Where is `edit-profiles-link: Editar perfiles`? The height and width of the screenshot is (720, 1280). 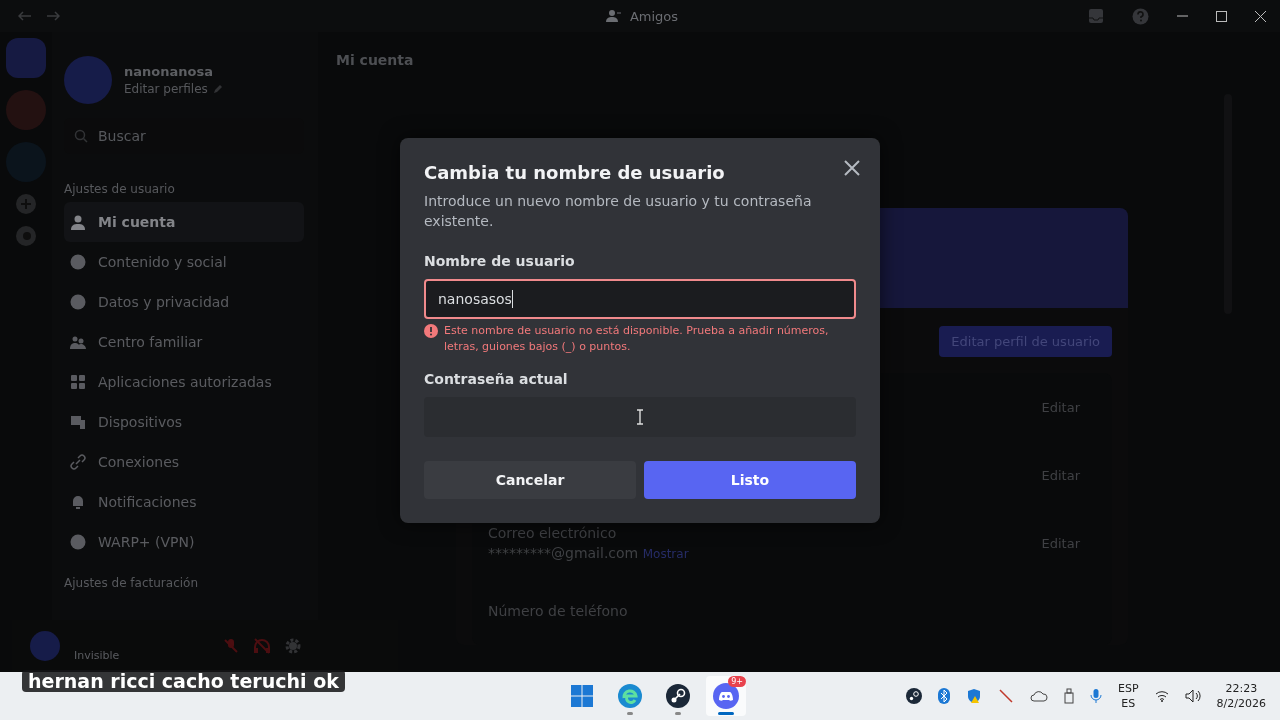 edit-profiles-link: Editar perfiles is located at coordinates (166, 89).